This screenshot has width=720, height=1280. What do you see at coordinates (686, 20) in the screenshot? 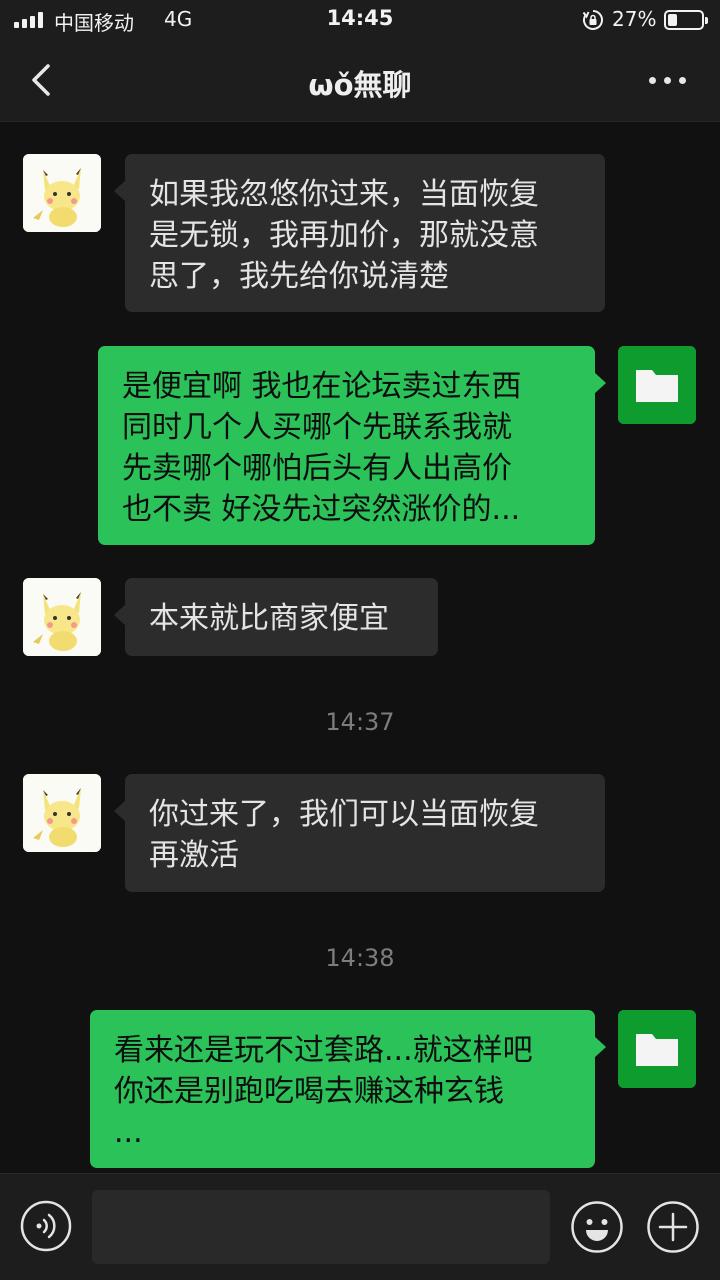
I see `battery-icon` at bounding box center [686, 20].